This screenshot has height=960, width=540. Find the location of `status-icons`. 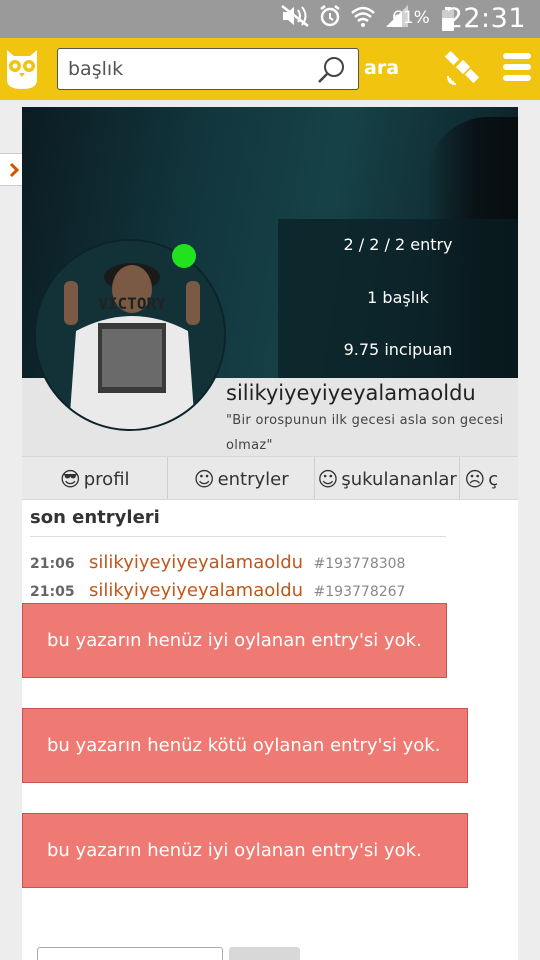

status-icons is located at coordinates (345, 19).